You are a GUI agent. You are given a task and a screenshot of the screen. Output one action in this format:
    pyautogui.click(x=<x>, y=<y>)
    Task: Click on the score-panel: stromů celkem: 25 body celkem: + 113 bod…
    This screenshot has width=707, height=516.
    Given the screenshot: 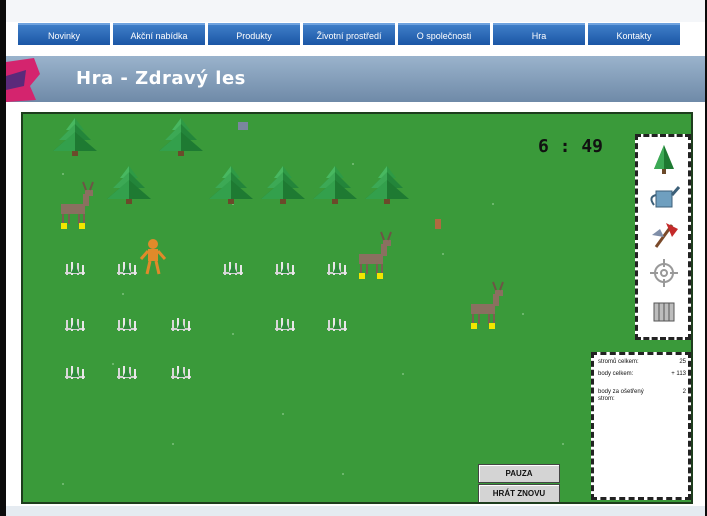 What is the action you would take?
    pyautogui.click(x=641, y=426)
    